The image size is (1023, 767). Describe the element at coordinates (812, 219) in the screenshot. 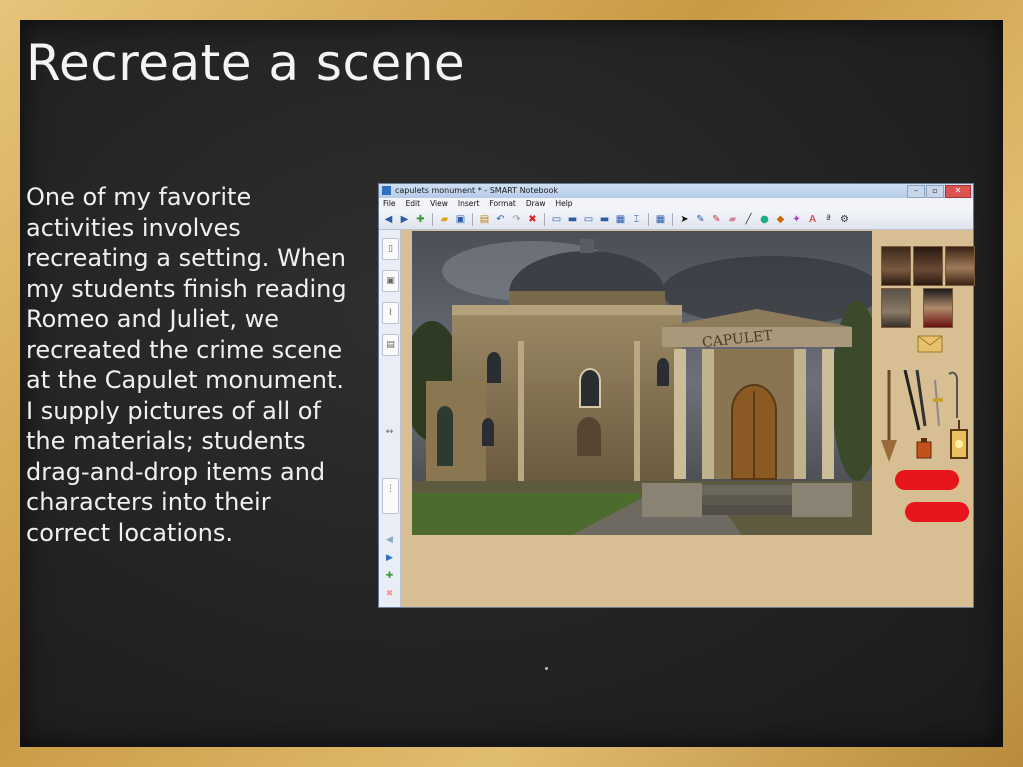

I see `text-icon: A` at that location.